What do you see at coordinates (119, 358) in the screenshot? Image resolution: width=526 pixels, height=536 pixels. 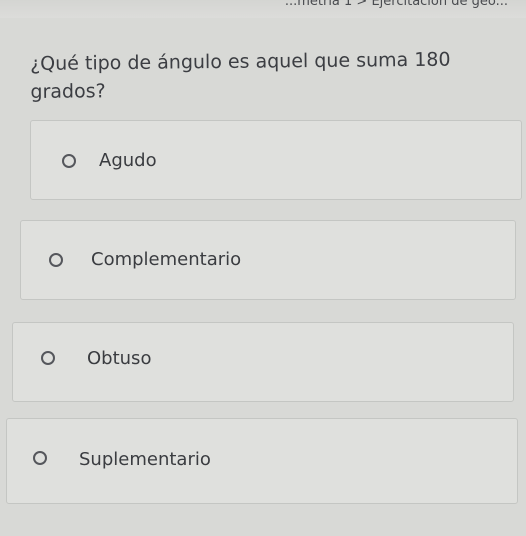 I see `option-label: Obtuso` at bounding box center [119, 358].